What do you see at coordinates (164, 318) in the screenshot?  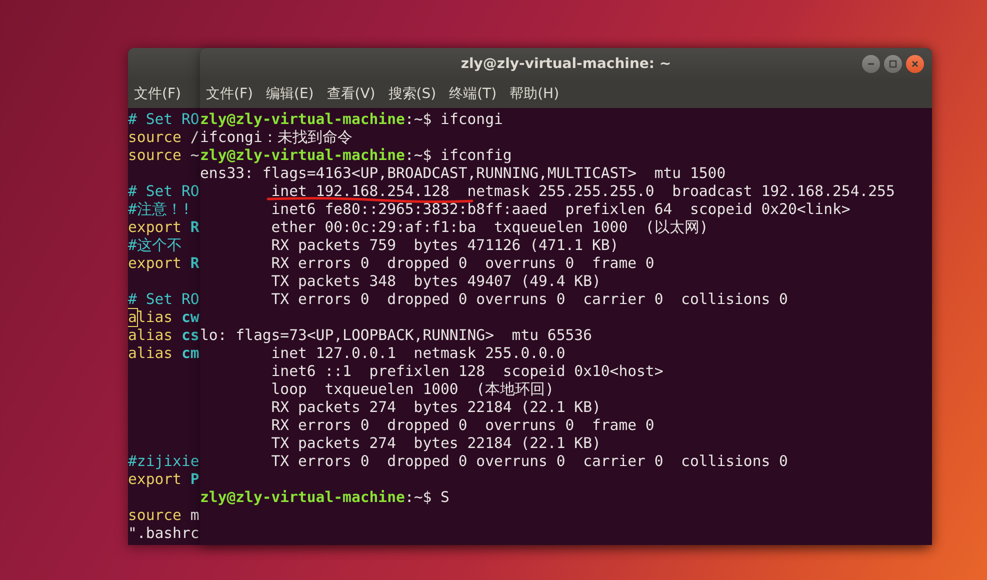 I see `terminal-line: alias cw` at bounding box center [164, 318].